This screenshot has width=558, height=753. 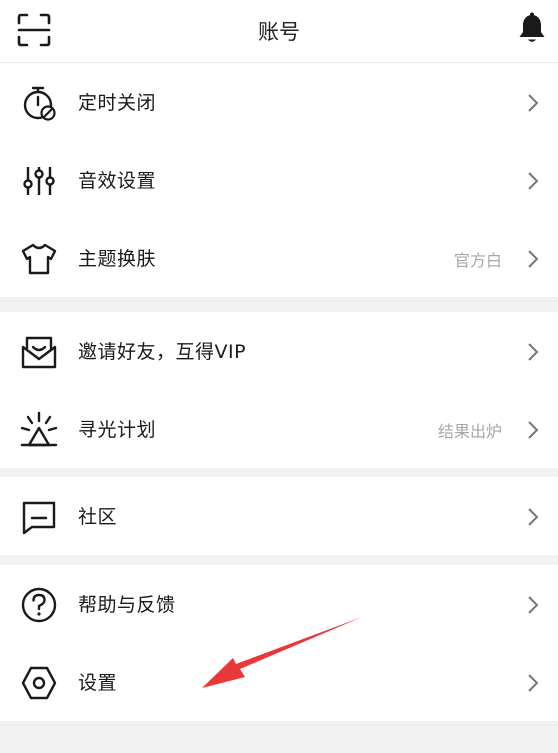 What do you see at coordinates (279, 258) in the screenshot?
I see `menu-item-theme: 主题换肤 官方白` at bounding box center [279, 258].